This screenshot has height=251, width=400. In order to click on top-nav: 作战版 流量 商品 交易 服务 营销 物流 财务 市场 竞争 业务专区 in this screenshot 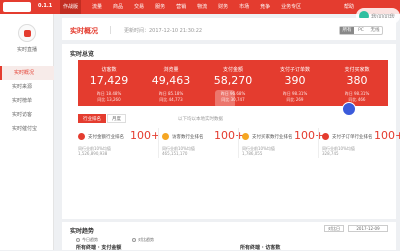, I will do `click(186, 7)`.